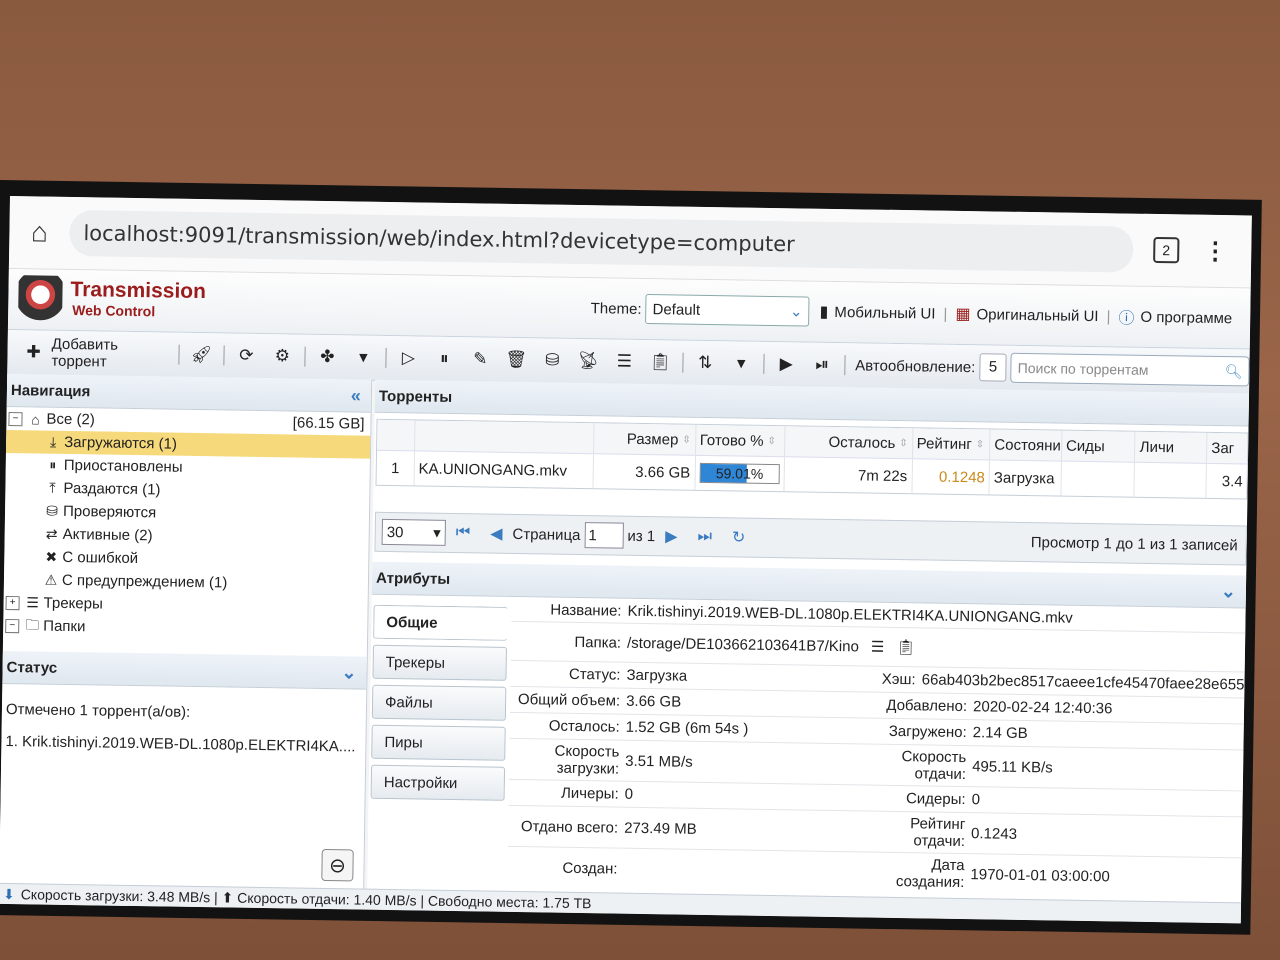 The width and height of the screenshot is (1280, 960). What do you see at coordinates (12, 602) in the screenshot?
I see `expand-icon: +` at bounding box center [12, 602].